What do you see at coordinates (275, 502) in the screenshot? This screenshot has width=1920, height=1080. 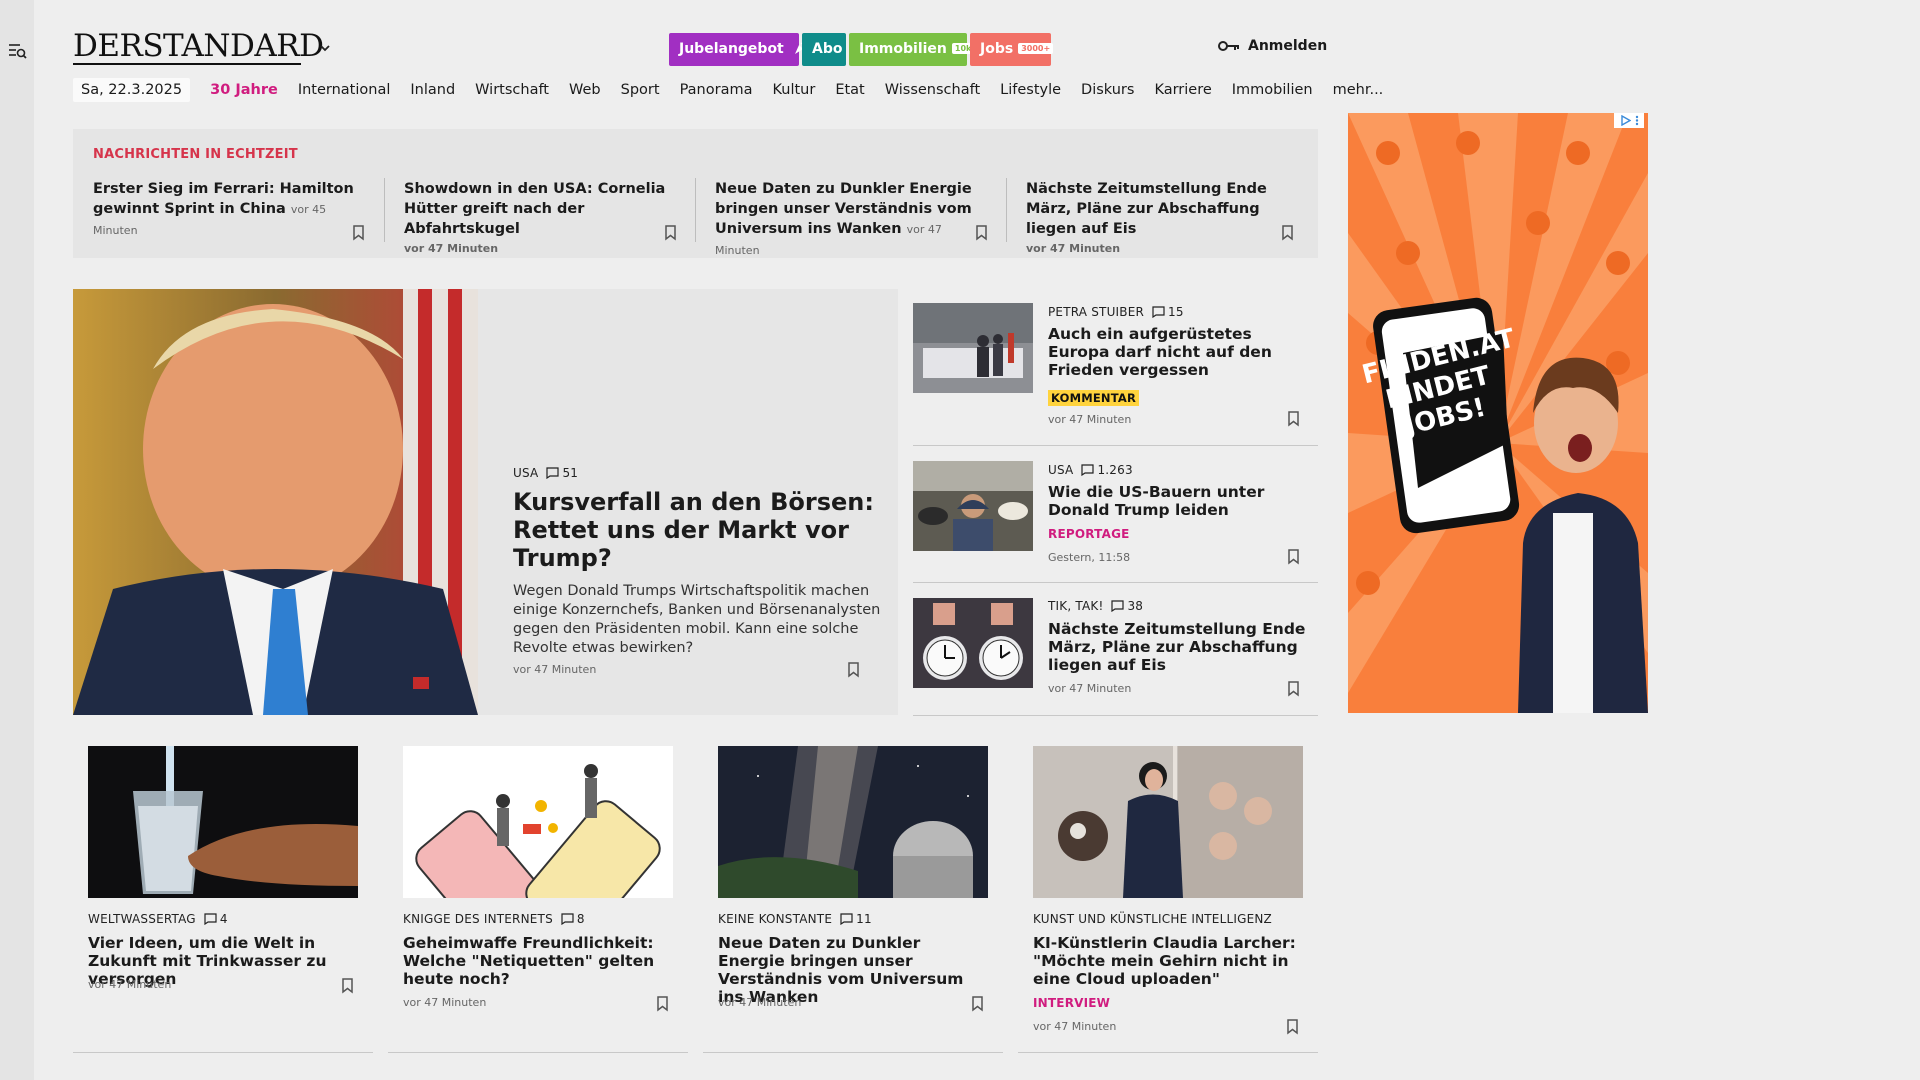 I see `hero-image` at bounding box center [275, 502].